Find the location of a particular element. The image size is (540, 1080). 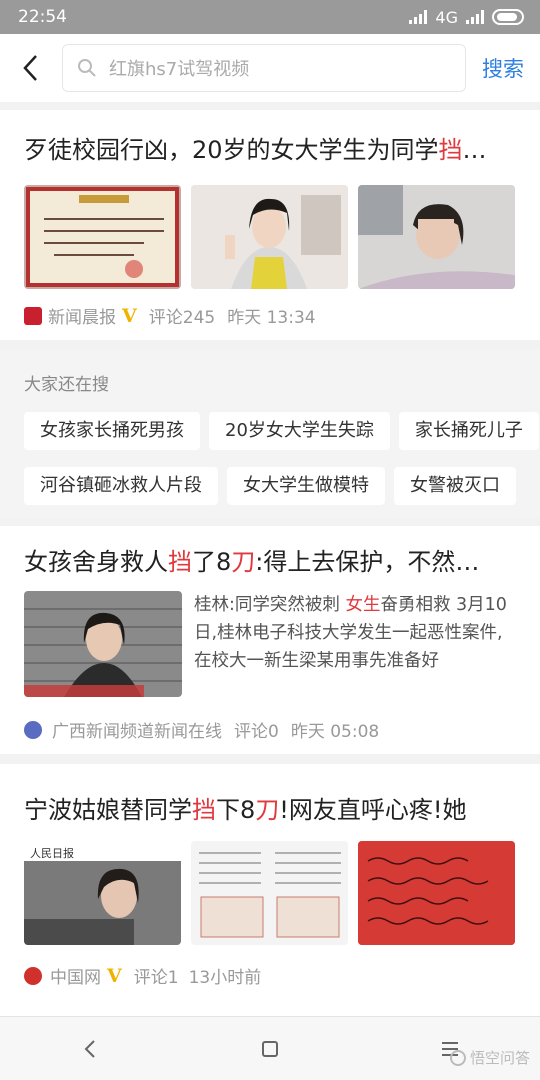

search-button: 搜索 is located at coordinates (503, 68).